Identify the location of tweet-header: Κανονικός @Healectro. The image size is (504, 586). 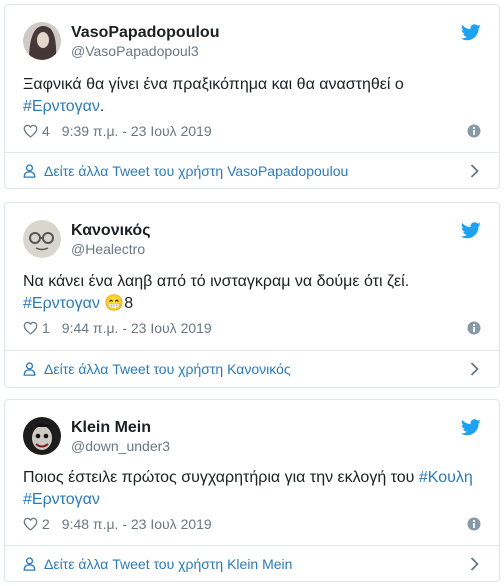
(87, 239).